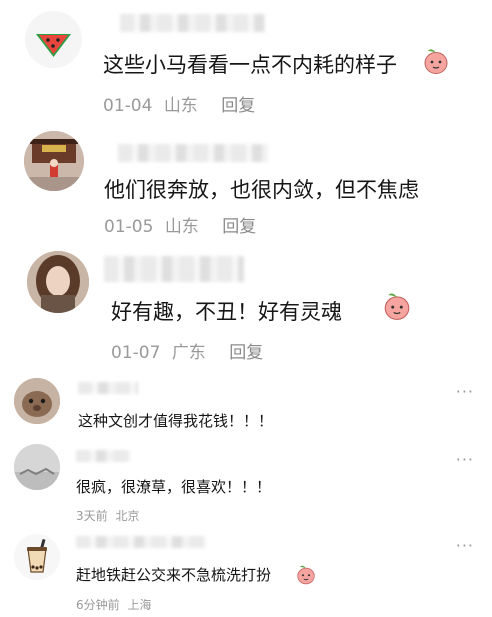 Image resolution: width=492 pixels, height=617 pixels. What do you see at coordinates (92, 516) in the screenshot?
I see `comment-time: 3天前` at bounding box center [92, 516].